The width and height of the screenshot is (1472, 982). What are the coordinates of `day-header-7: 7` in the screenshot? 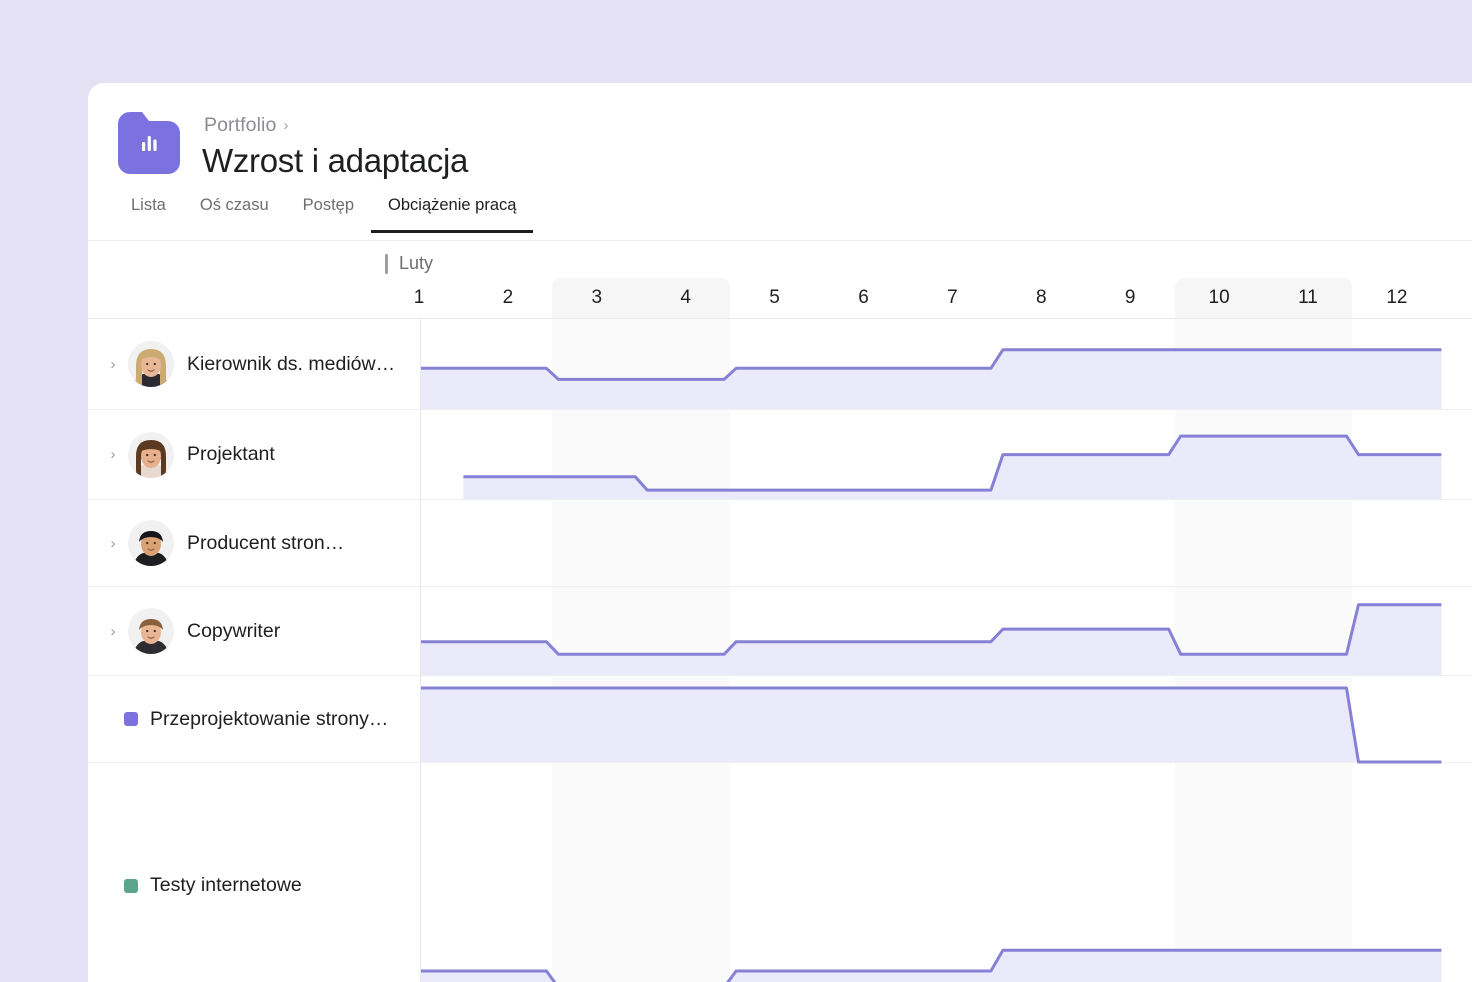 It's located at (952, 298).